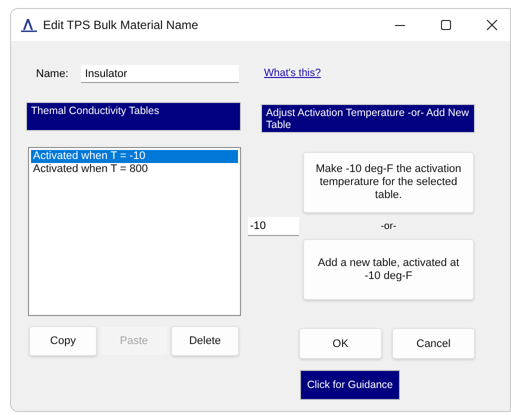 The height and width of the screenshot is (417, 511). I want to click on section-header: Adjust Activation Temperature -or- Add New Table, so click(368, 118).